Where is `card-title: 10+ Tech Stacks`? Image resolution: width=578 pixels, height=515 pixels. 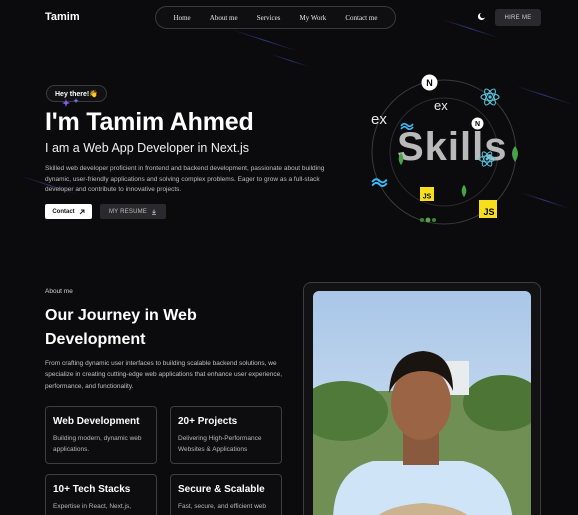 card-title: 10+ Tech Stacks is located at coordinates (92, 489).